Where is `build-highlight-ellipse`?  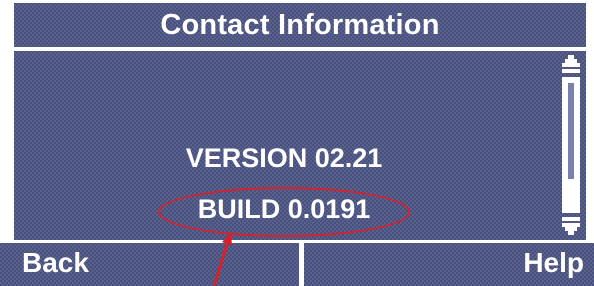 build-highlight-ellipse is located at coordinates (284, 212).